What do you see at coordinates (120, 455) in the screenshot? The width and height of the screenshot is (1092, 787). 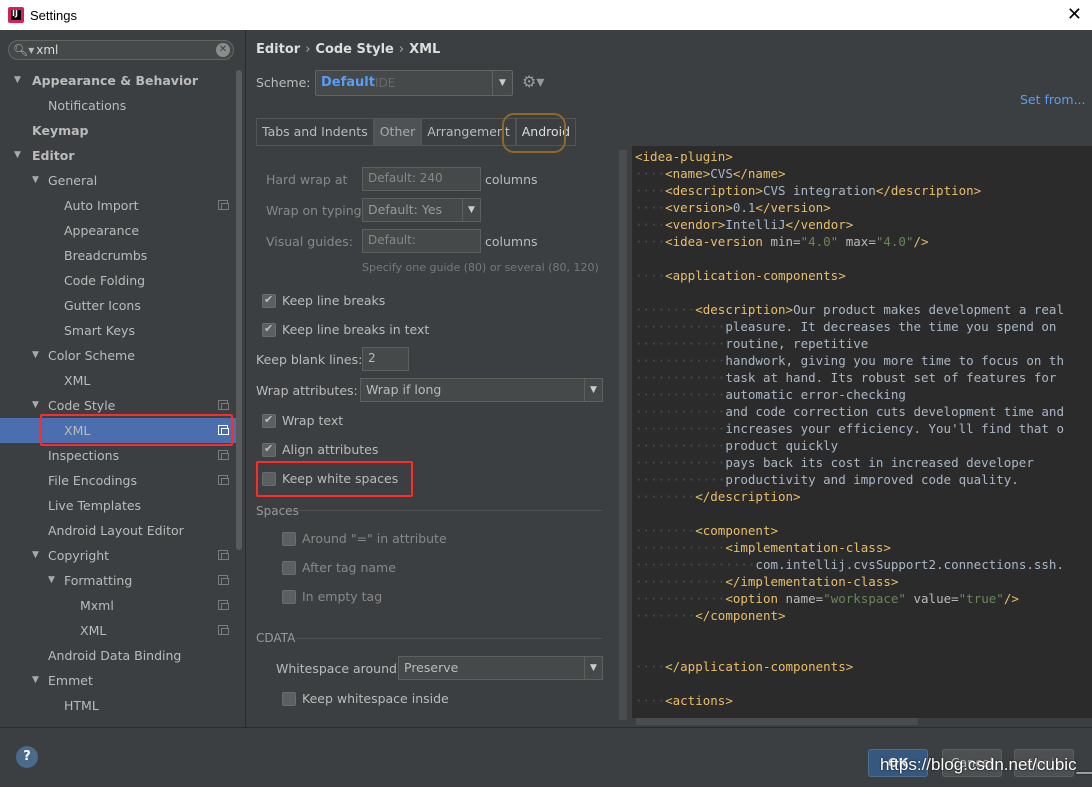 I see `tree-item: Inspections` at bounding box center [120, 455].